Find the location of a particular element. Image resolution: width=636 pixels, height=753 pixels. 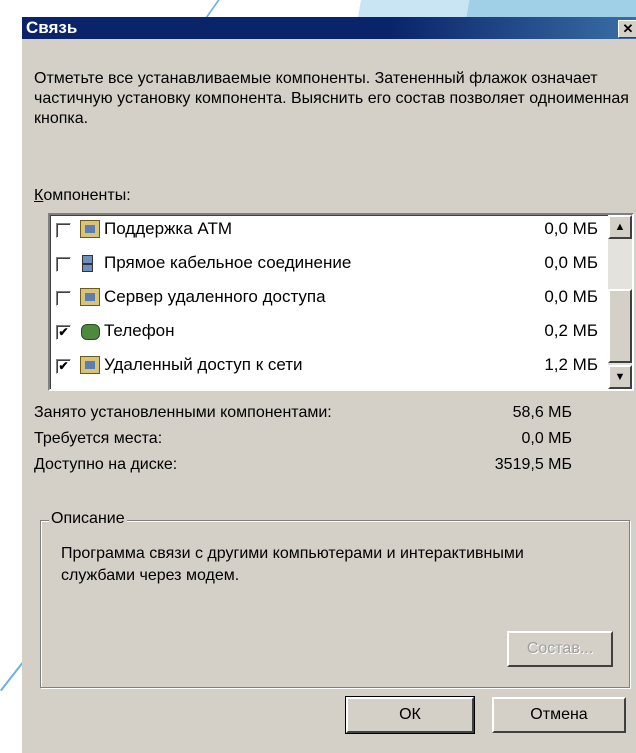

list-item-label: Удаленный доступ к сети is located at coordinates (203, 364).